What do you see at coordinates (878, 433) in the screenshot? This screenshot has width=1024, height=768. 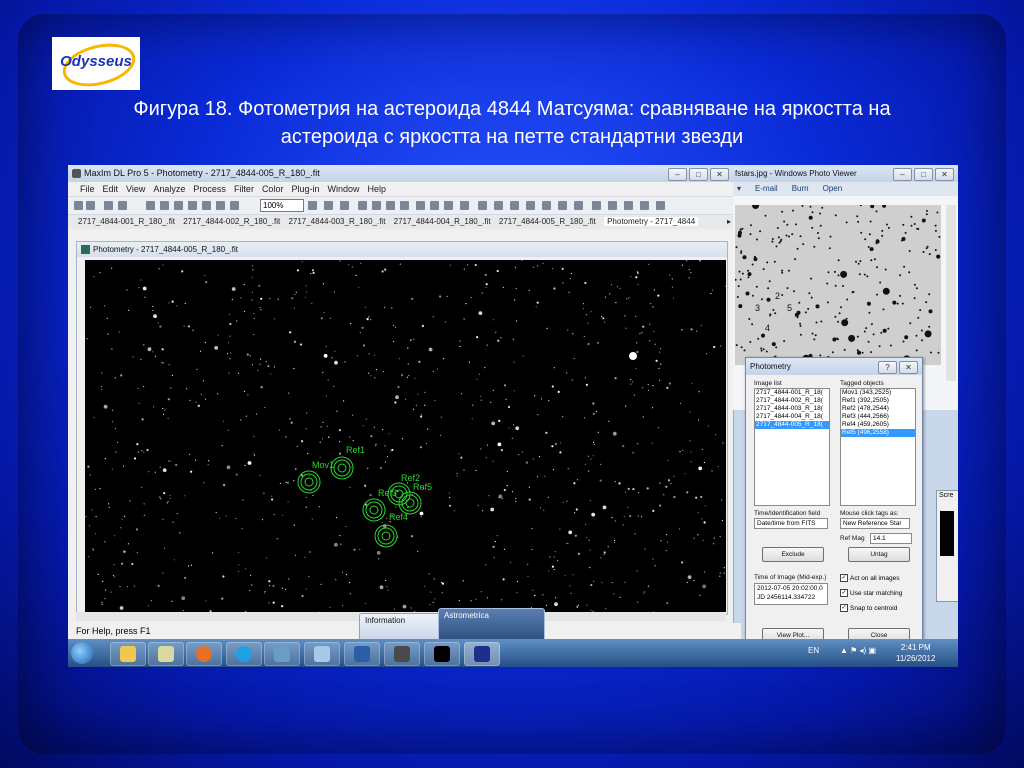 I see `tagged-item-selected: Ref5 (496,2558)` at bounding box center [878, 433].